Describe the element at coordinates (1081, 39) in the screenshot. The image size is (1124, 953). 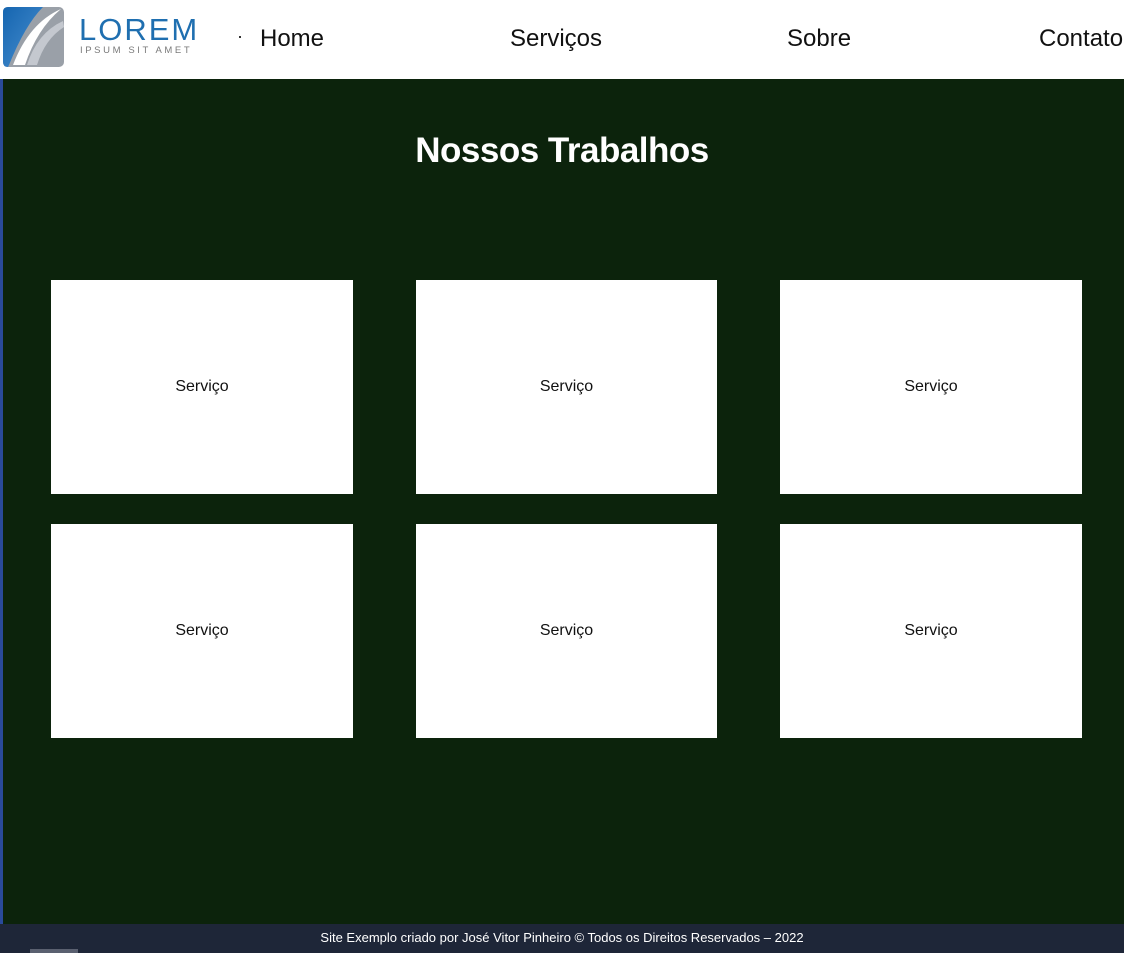
I see `nav-contato: Contato` at that location.